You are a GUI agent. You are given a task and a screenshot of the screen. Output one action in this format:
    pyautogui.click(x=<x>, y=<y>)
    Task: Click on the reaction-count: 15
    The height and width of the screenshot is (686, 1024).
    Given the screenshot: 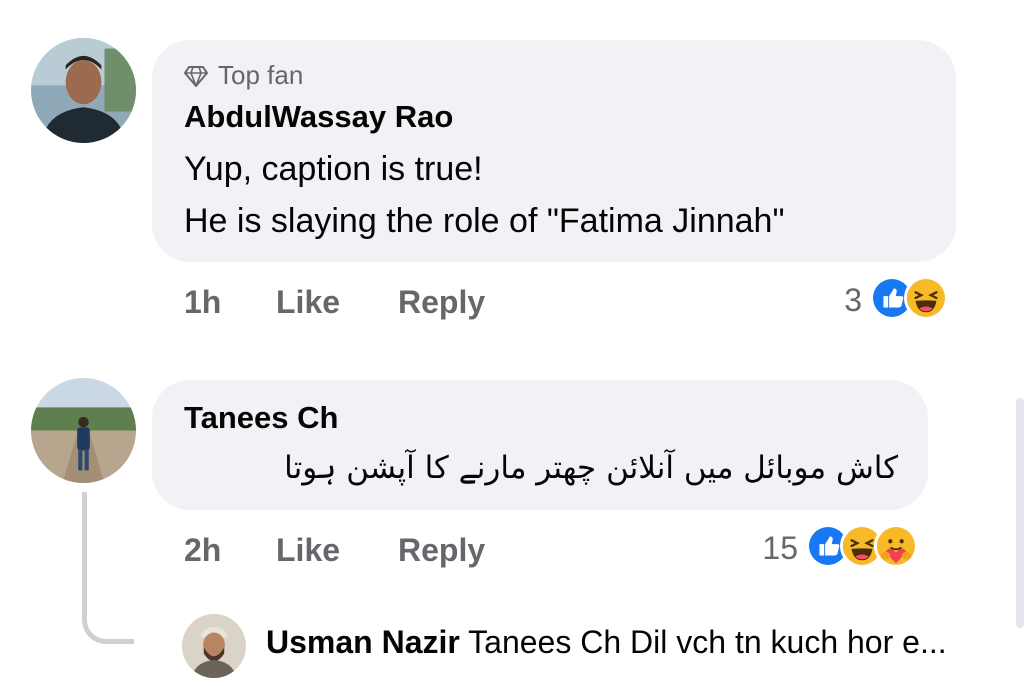 What is the action you would take?
    pyautogui.click(x=769, y=548)
    